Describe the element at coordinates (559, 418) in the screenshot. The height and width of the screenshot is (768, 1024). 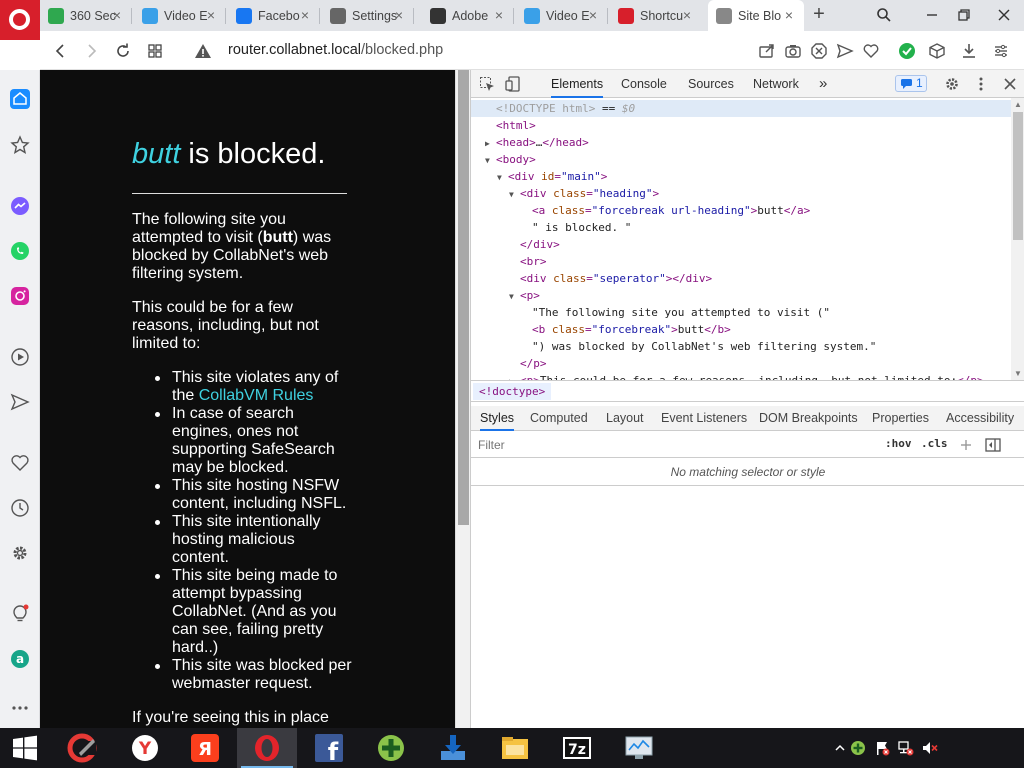
I see `styles-tab-computed: Computed` at that location.